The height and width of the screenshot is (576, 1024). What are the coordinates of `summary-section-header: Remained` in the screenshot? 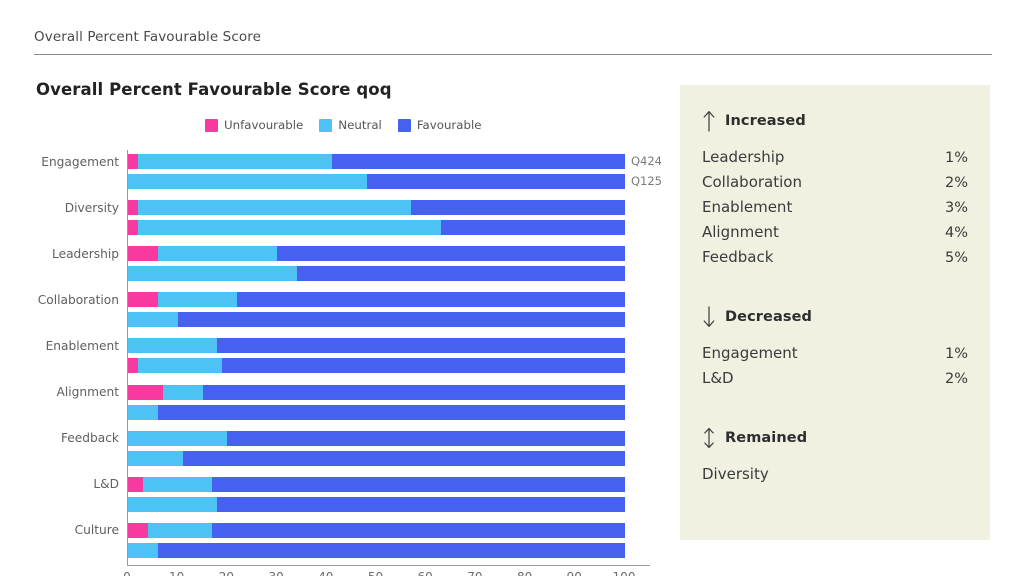 It's located at (835, 438).